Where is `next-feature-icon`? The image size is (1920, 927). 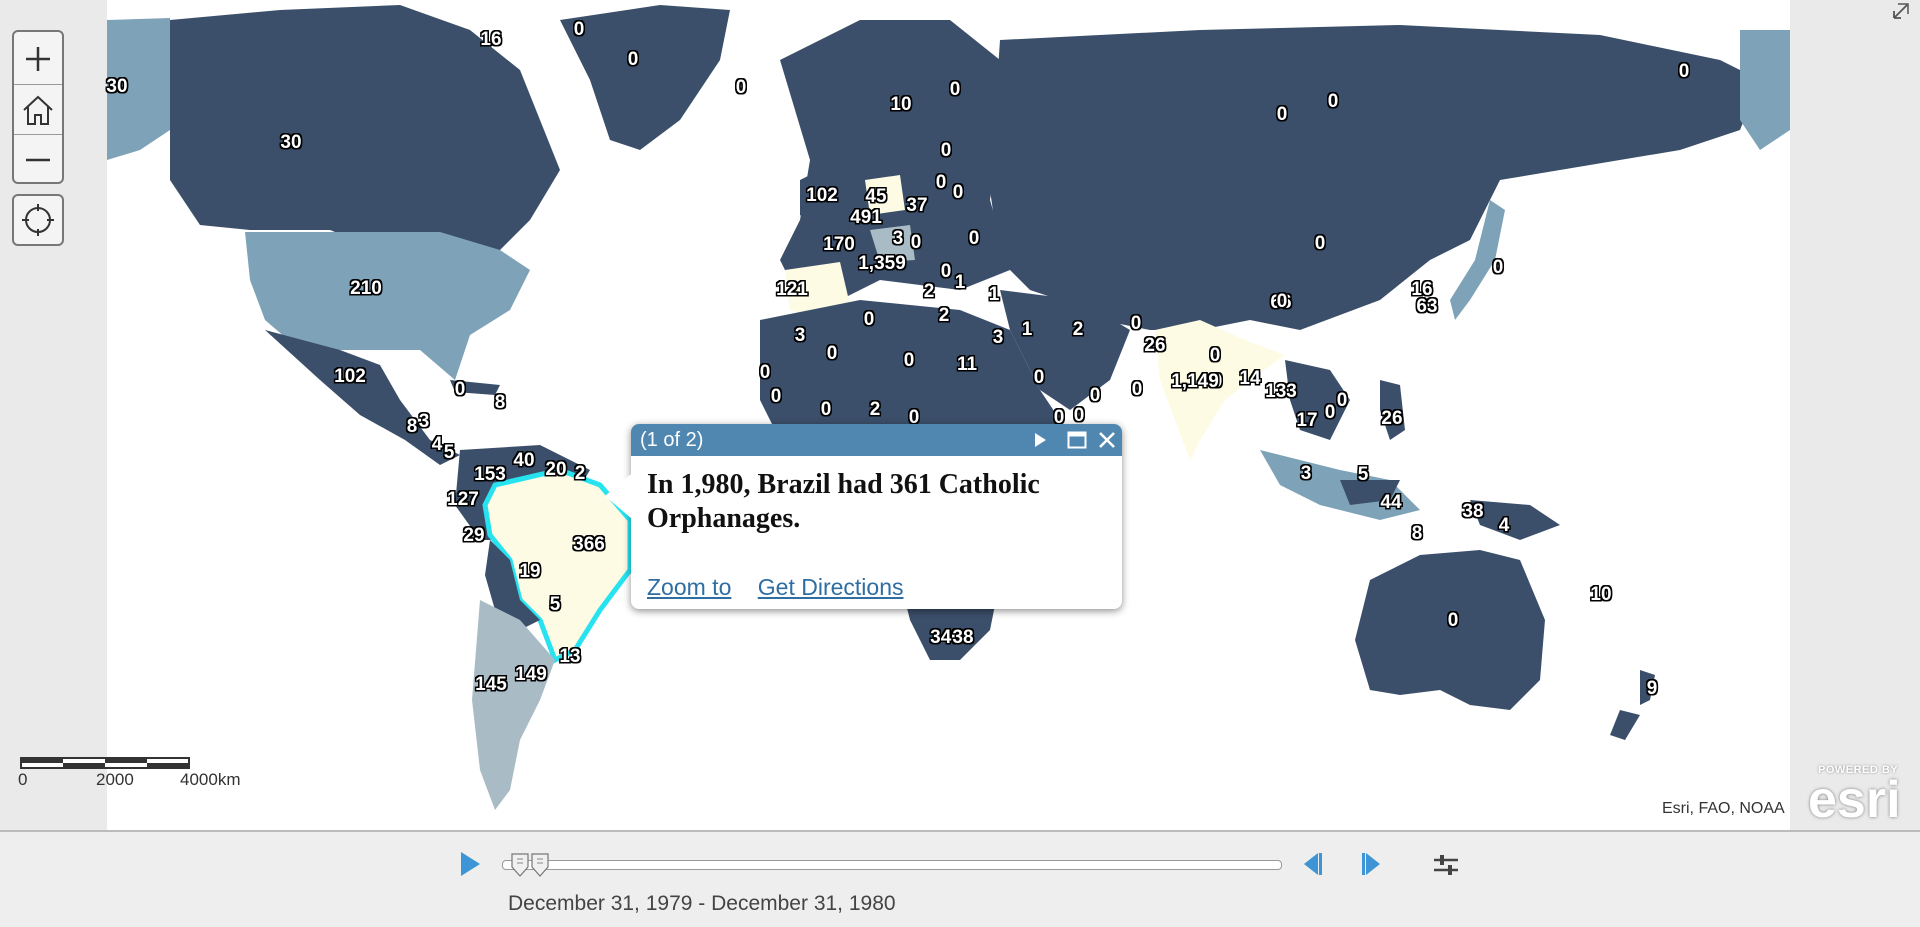
next-feature-icon is located at coordinates (1040, 440).